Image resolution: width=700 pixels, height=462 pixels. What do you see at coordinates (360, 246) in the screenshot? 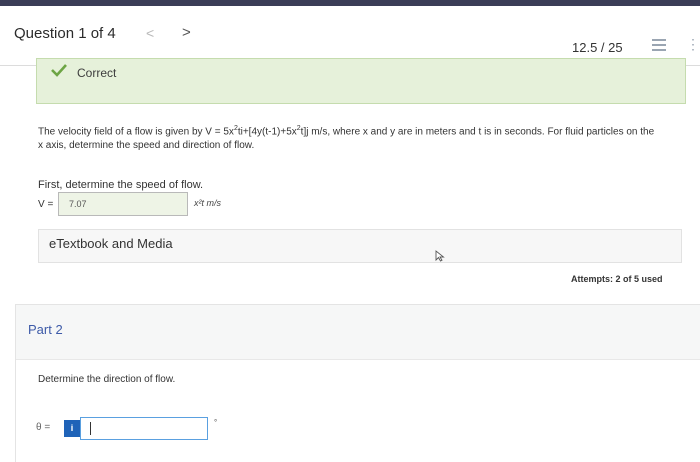
I see `etextbook-media-button: eTextbook and Media` at bounding box center [360, 246].